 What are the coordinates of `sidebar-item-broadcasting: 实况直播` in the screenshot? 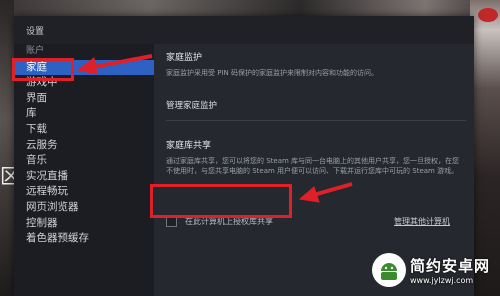 It's located at (84, 177).